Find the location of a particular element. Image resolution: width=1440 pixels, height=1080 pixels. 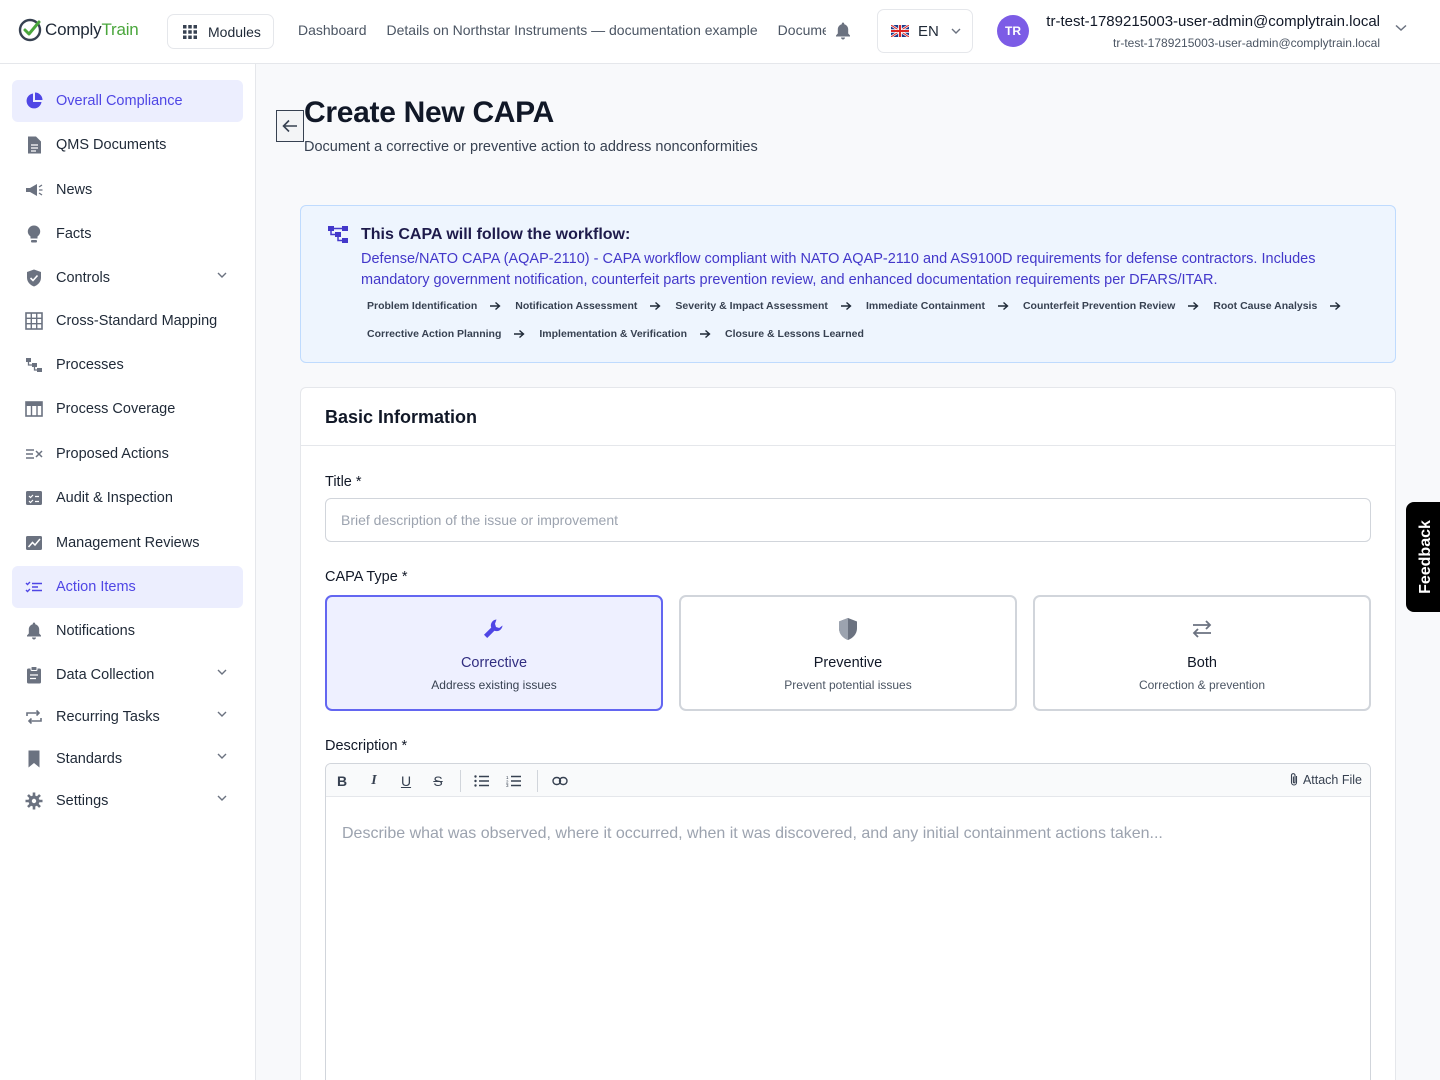

italic-icon: I is located at coordinates (374, 781).